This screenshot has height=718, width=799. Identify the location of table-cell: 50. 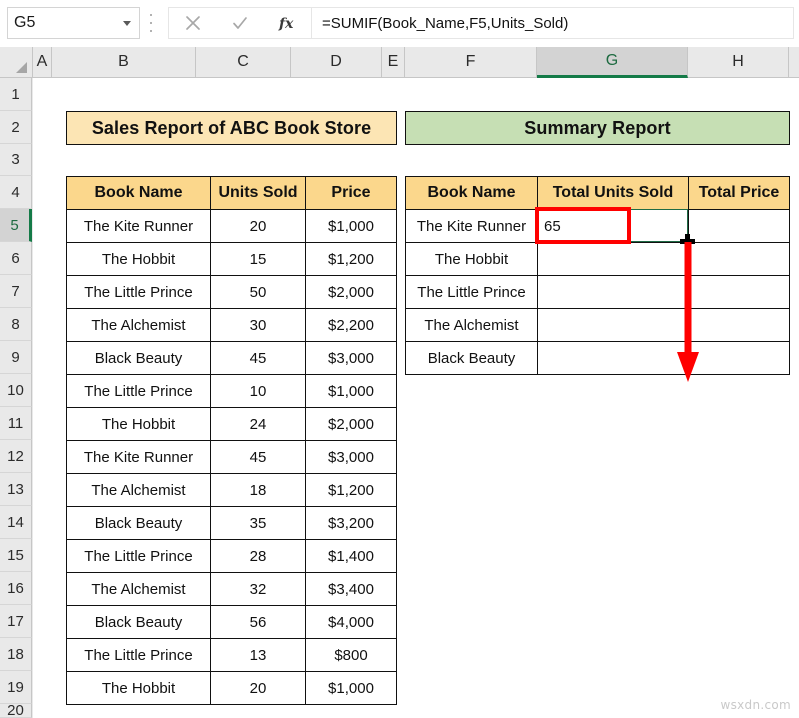
(258, 292).